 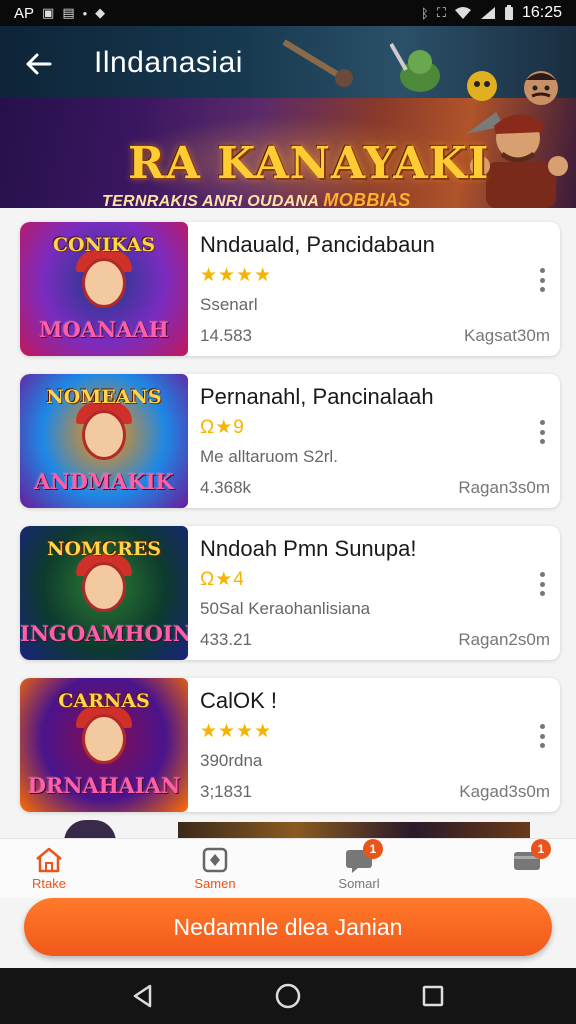 What do you see at coordinates (104, 549) in the screenshot?
I see `game-thumbnail-logo-top: NOMCRES` at bounding box center [104, 549].